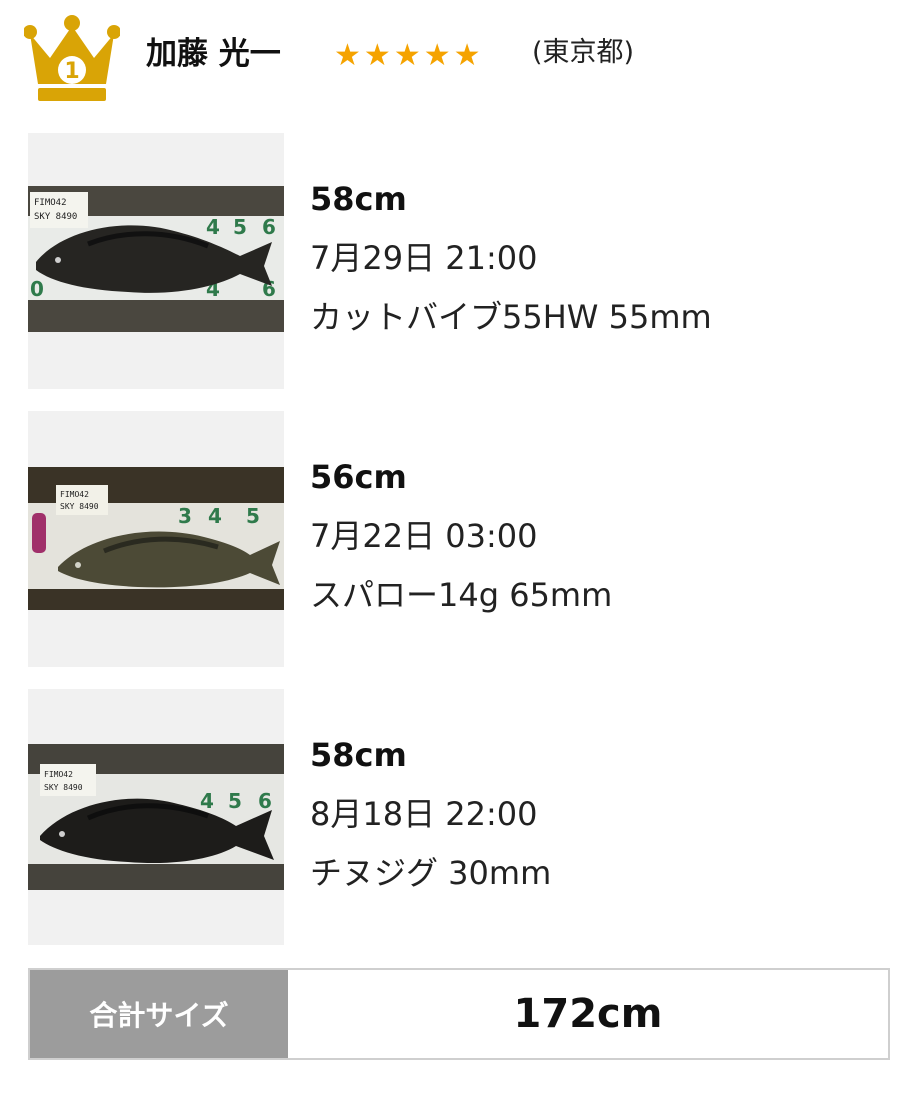 The image size is (920, 1096). Describe the element at coordinates (588, 1014) in the screenshot. I see `total-size-value: 172cm` at that location.